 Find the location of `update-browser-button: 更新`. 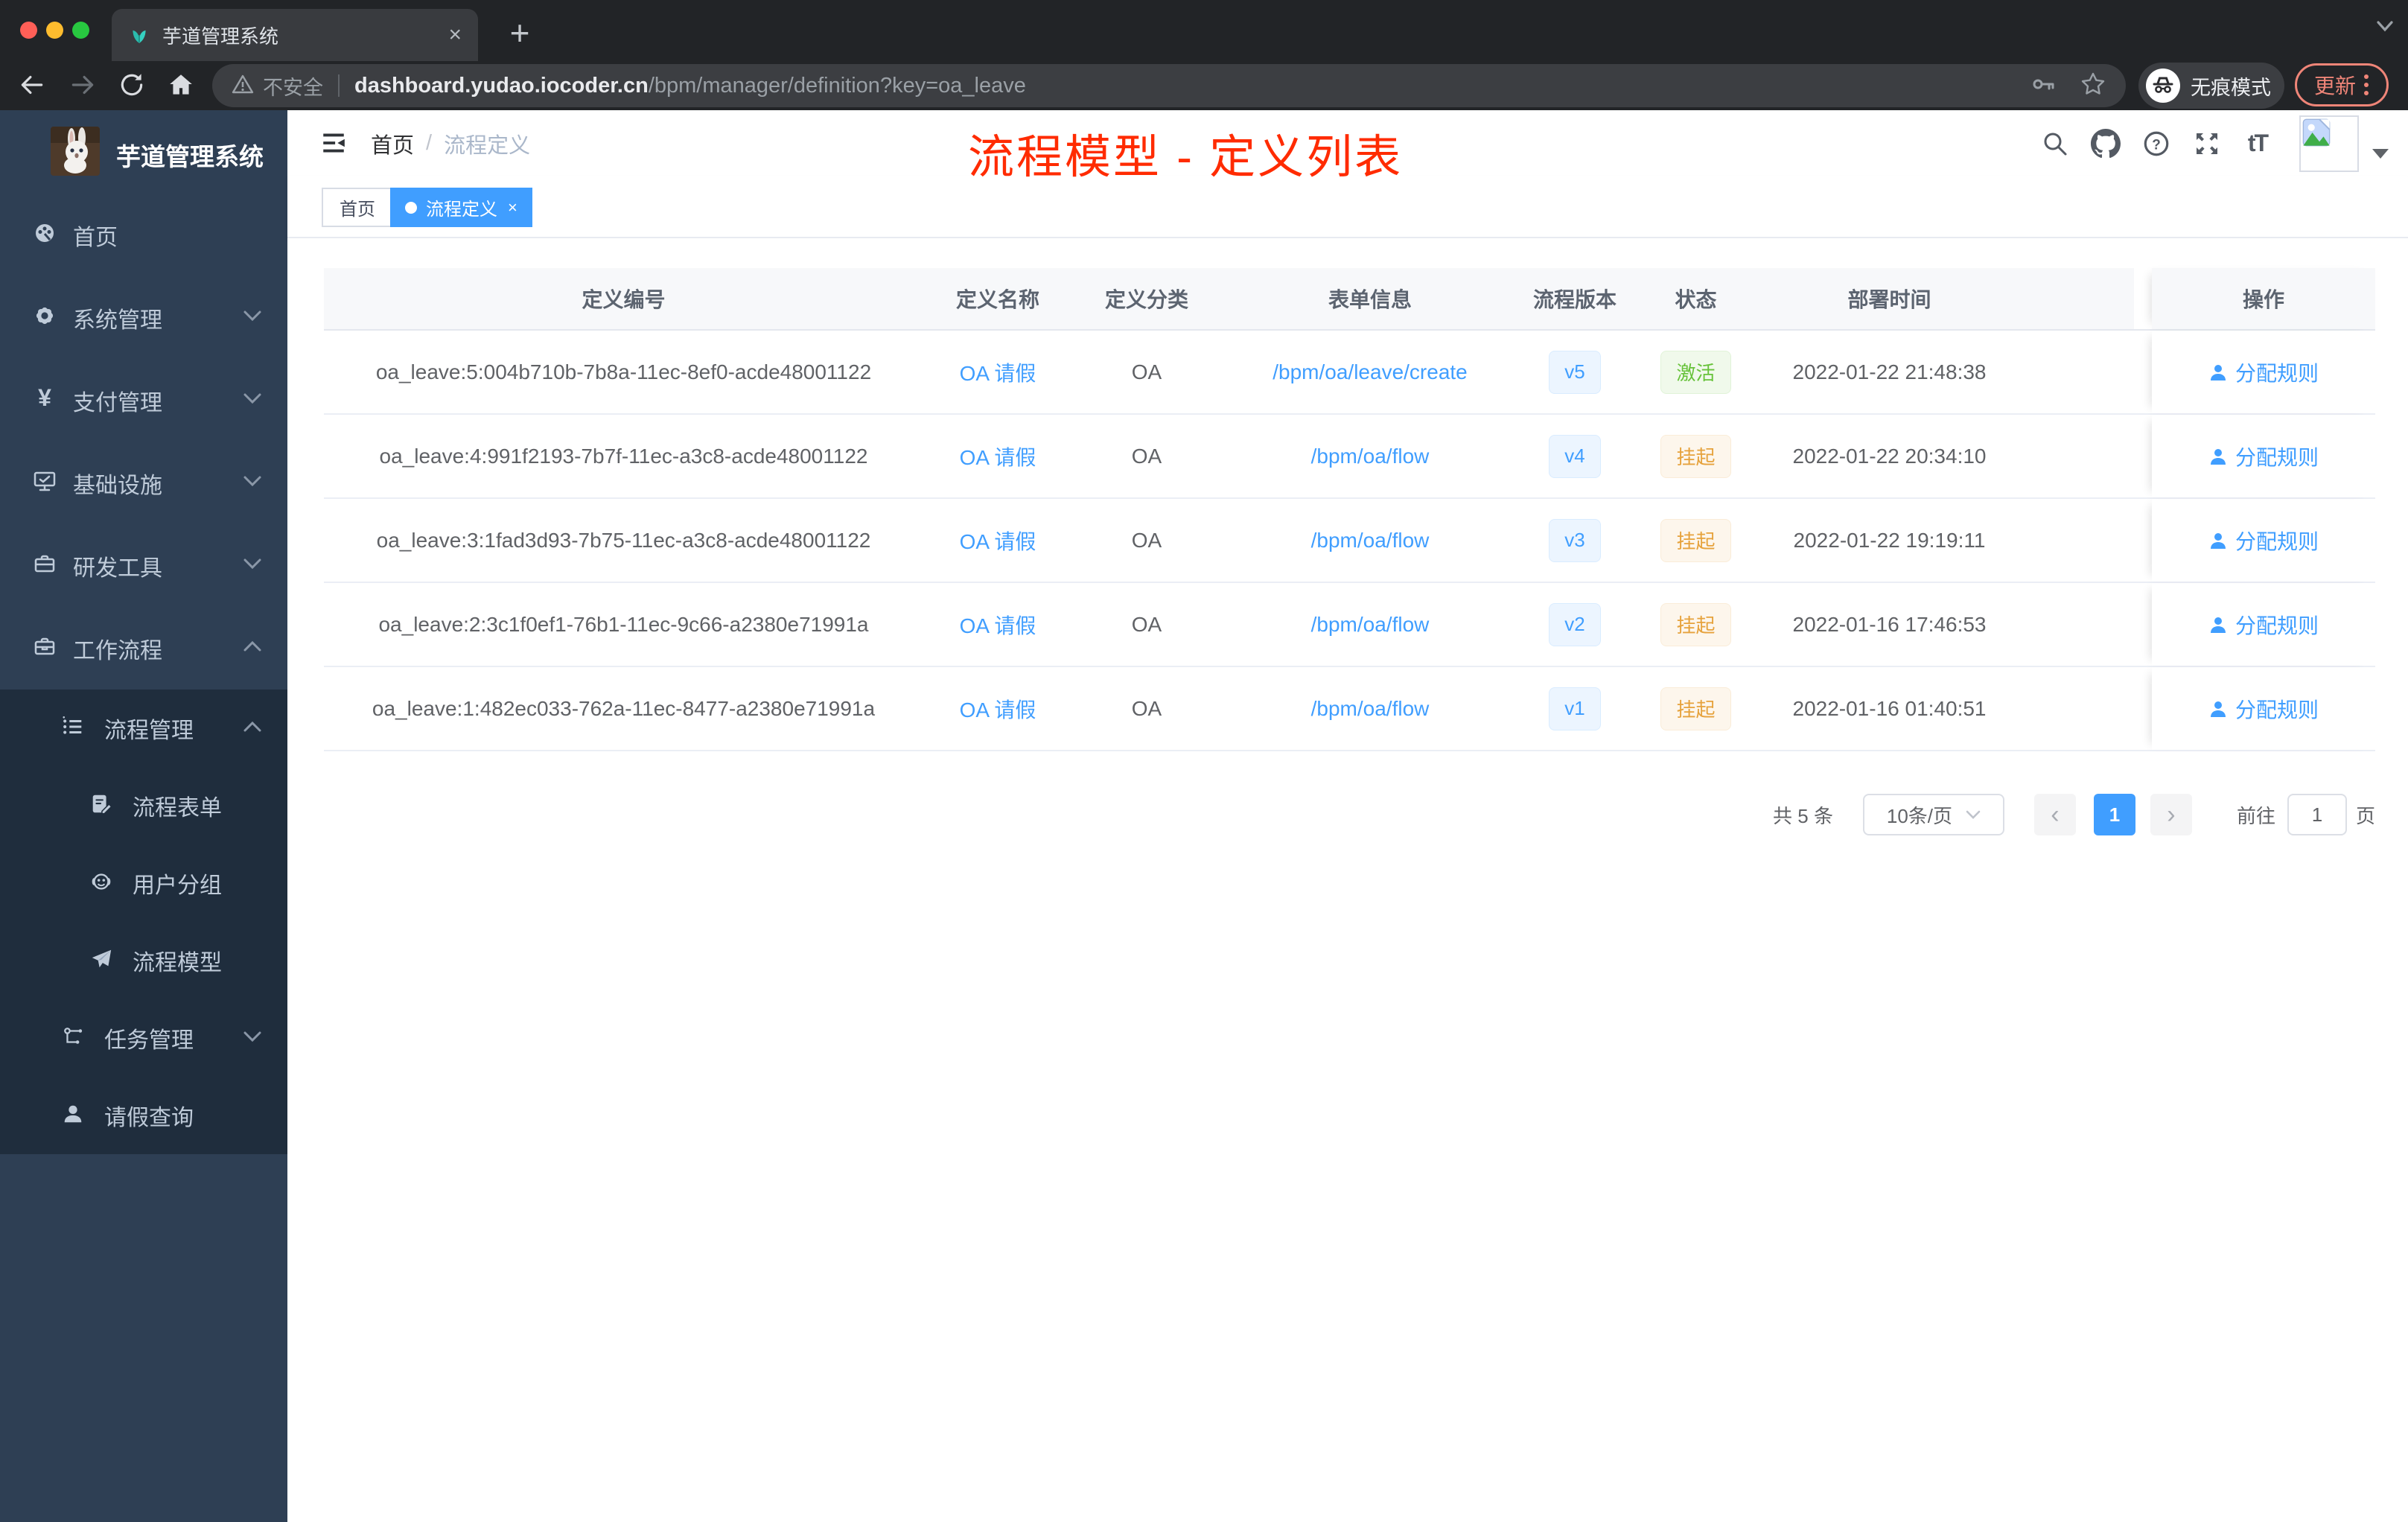

update-browser-button: 更新 is located at coordinates (2342, 84).